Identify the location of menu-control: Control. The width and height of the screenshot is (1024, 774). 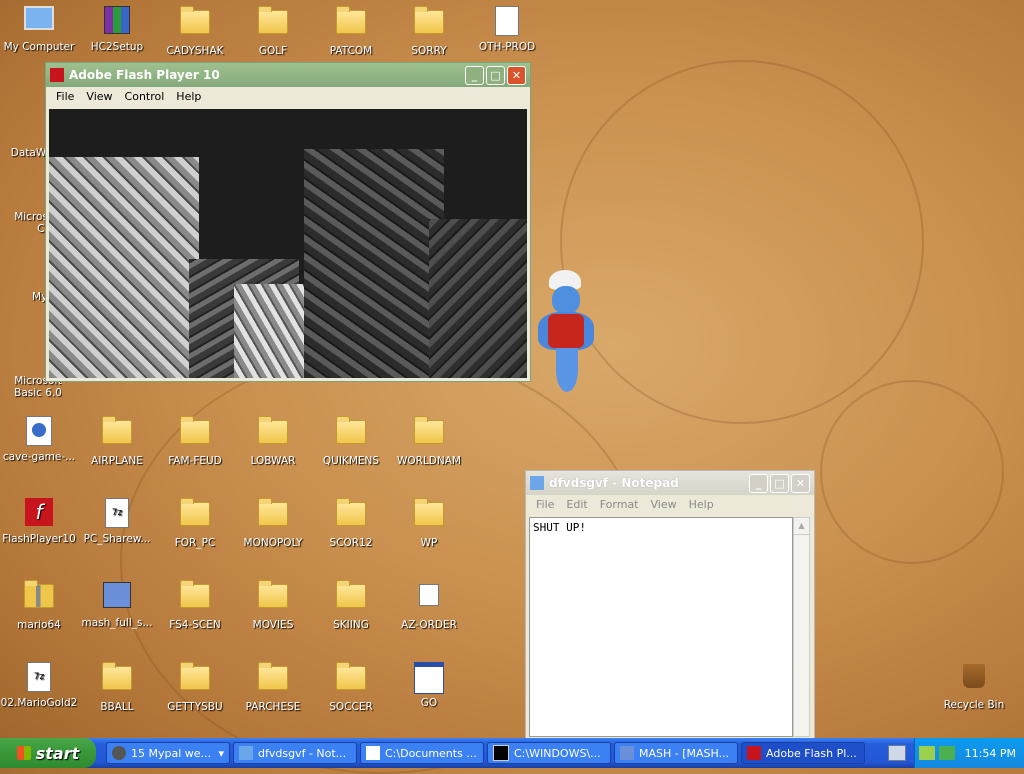
(145, 96).